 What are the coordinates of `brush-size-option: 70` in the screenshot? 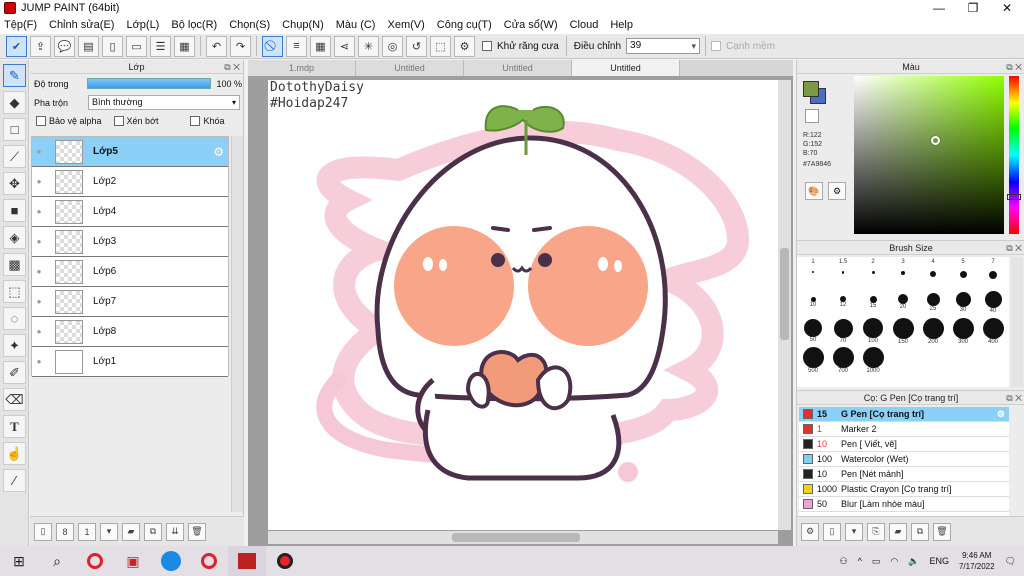 It's located at (843, 330).